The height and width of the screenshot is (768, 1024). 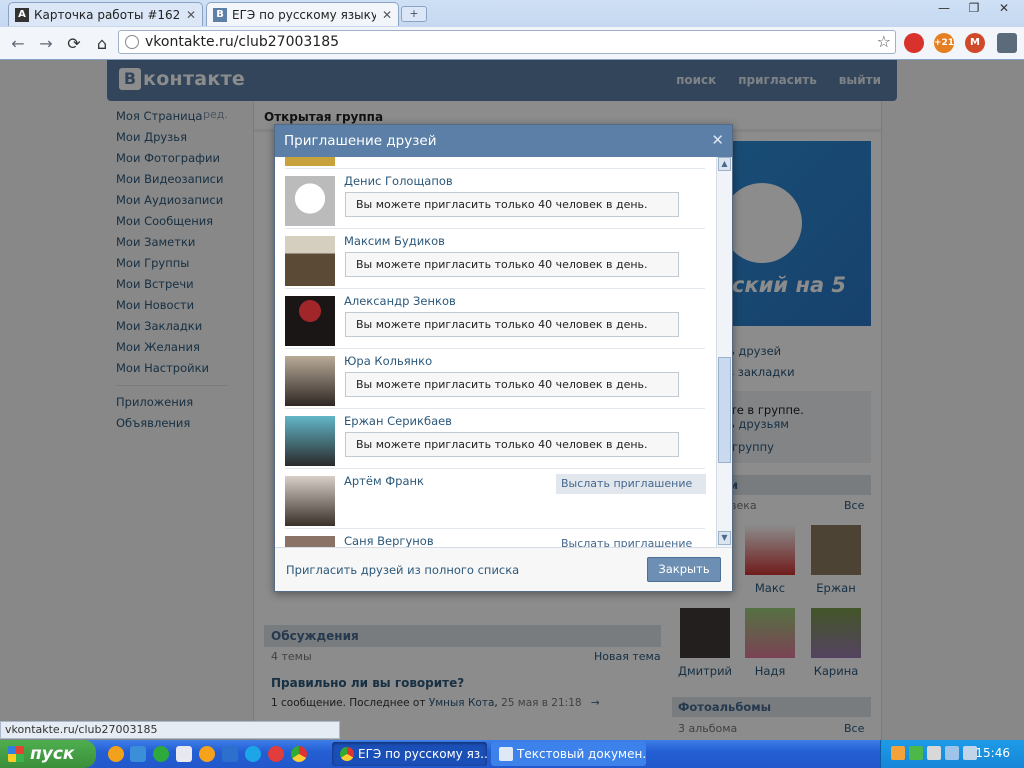 What do you see at coordinates (724, 538) in the screenshot?
I see `scroll-down-icon: ▼` at bounding box center [724, 538].